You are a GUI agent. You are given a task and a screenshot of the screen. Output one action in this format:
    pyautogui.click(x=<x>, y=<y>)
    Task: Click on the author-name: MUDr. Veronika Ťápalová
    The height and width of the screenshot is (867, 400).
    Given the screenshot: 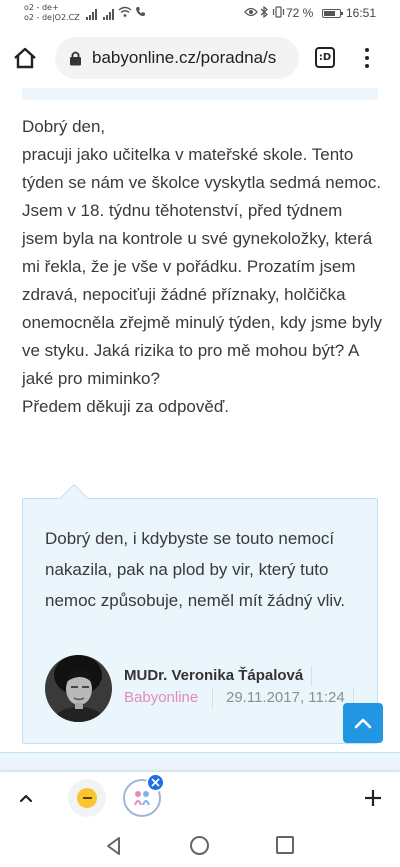 What is the action you would take?
    pyautogui.click(x=214, y=675)
    